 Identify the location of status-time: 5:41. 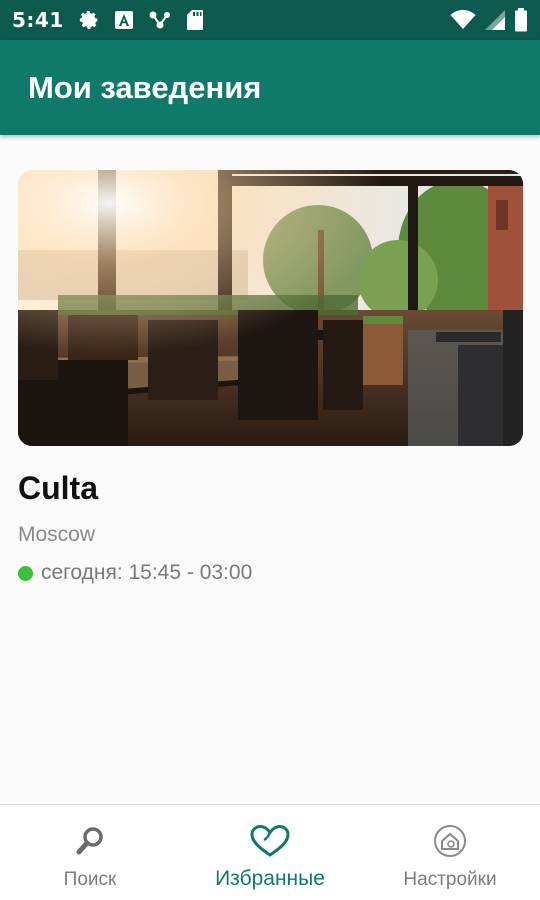
(38, 20).